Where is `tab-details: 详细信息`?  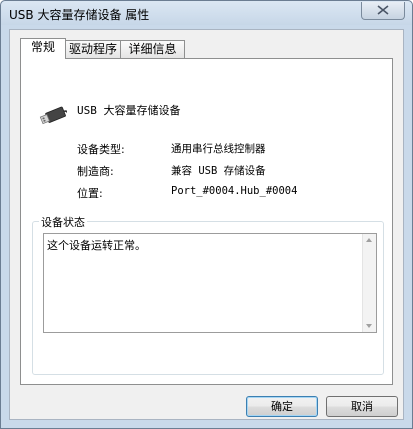 tab-details: 详细信息 is located at coordinates (152, 49).